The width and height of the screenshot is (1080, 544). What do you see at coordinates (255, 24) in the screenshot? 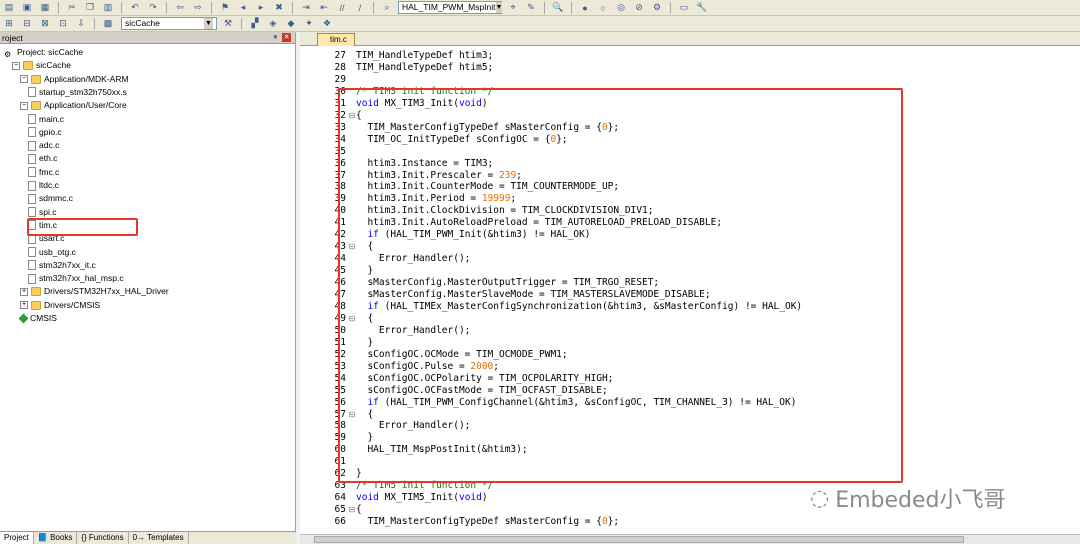
I see `file-extensions-icon: ▞` at bounding box center [255, 24].